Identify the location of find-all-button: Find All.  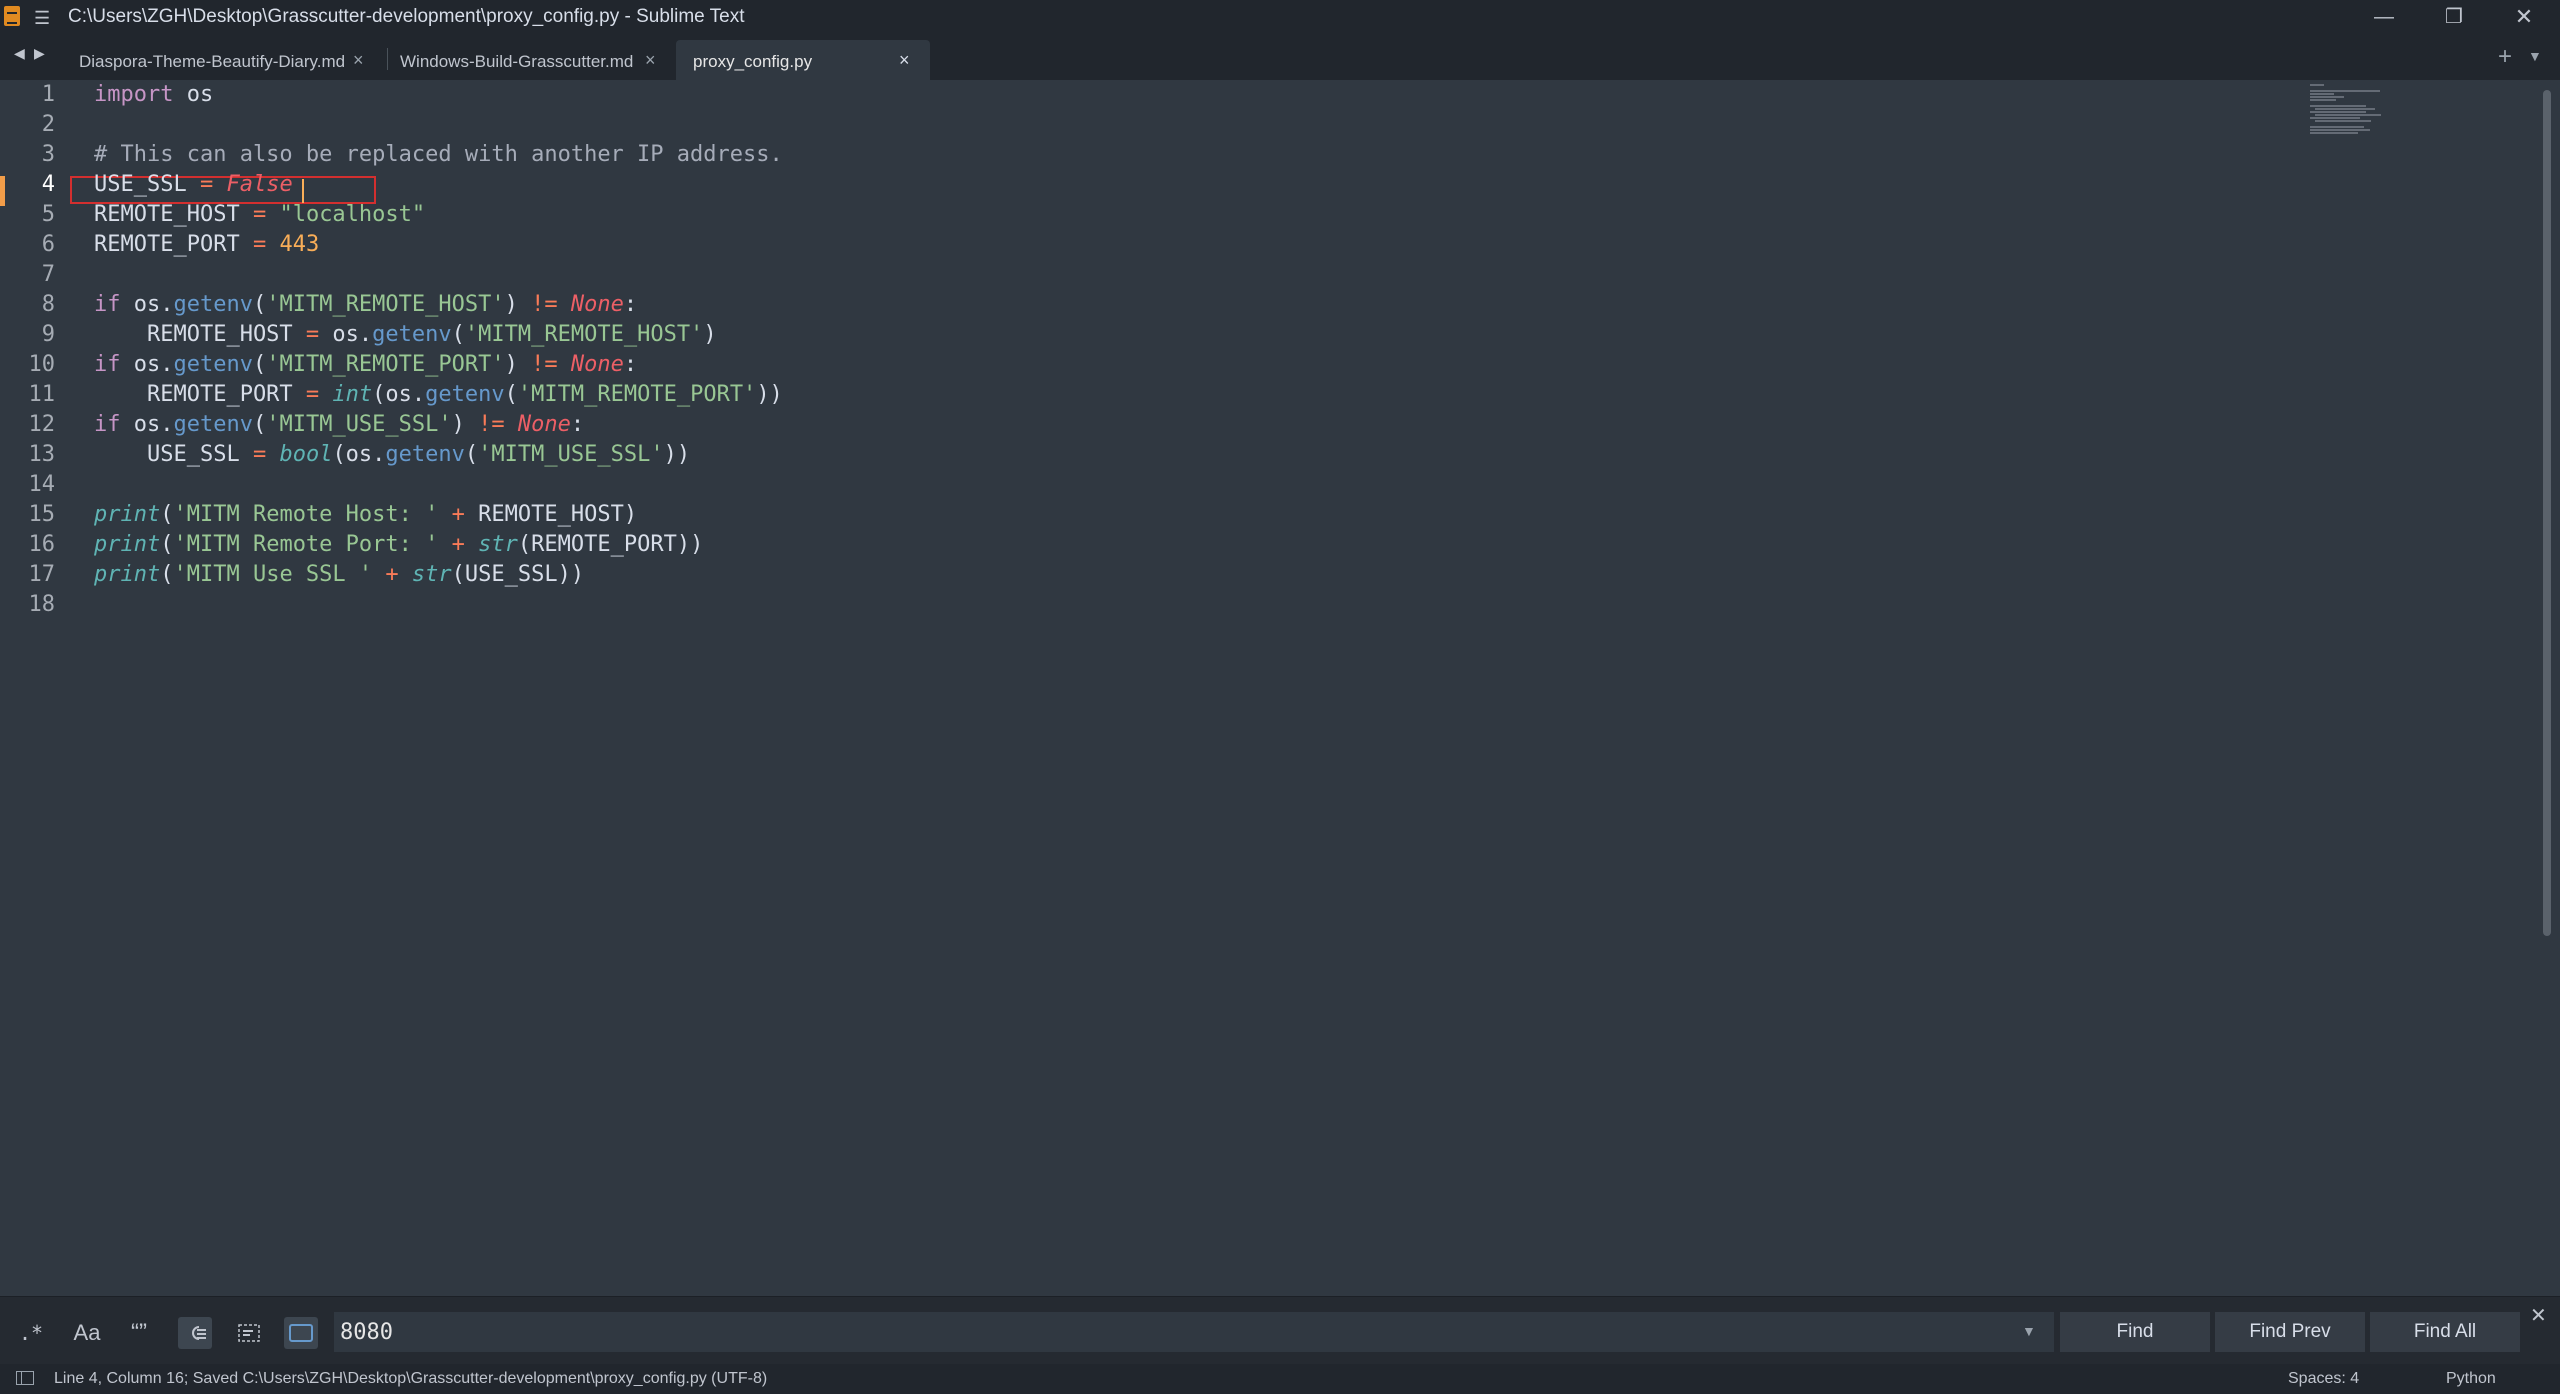
(2445, 1332).